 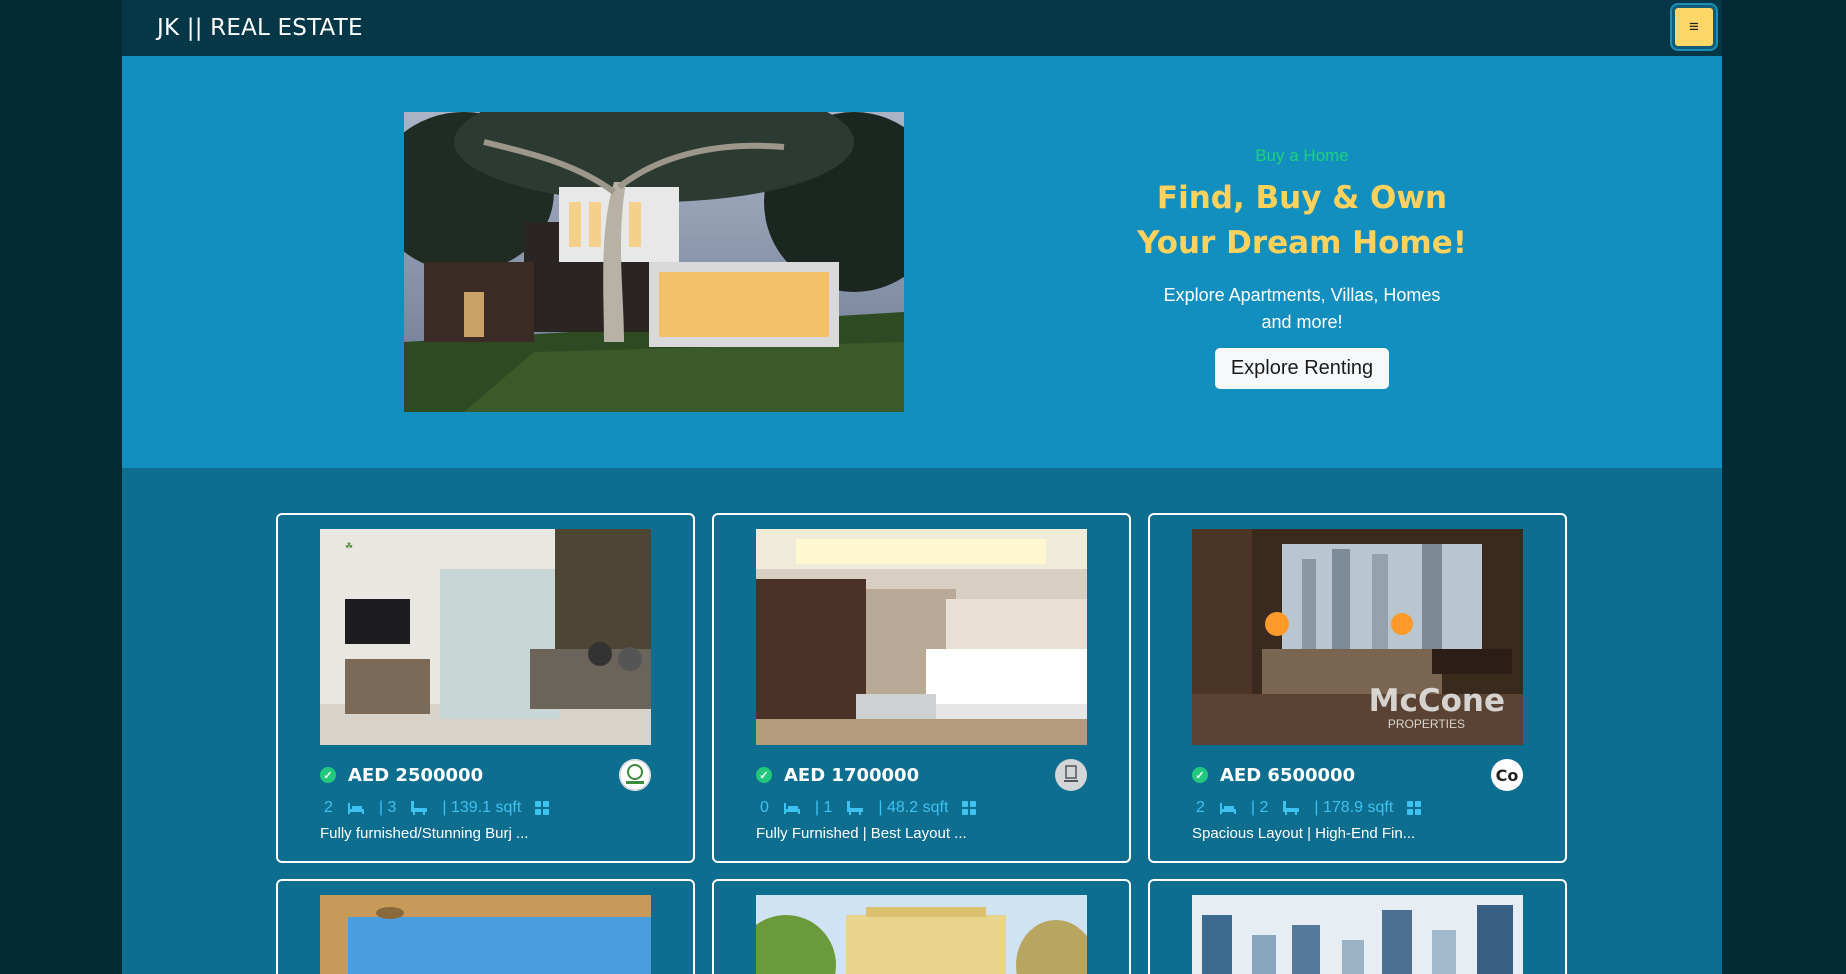 What do you see at coordinates (1302, 220) in the screenshot?
I see `hero-headline: Find, Buy & Own Your Dream Home!` at bounding box center [1302, 220].